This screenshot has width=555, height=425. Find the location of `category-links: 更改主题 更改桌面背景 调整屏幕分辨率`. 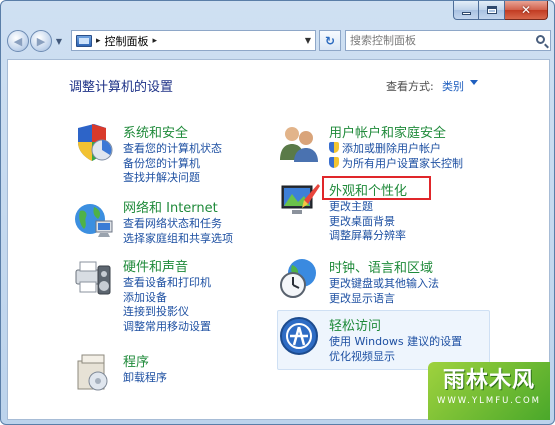

category-links: 更改主题 更改桌面背景 调整屏幕分辨率 is located at coordinates (367, 222).